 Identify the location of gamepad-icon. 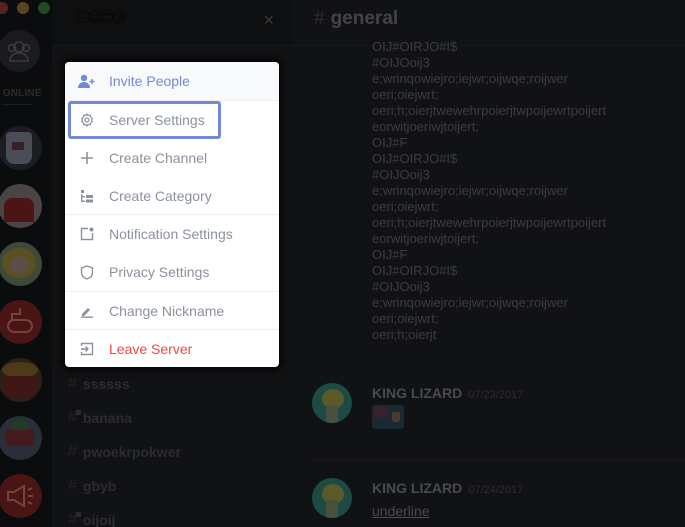
(20, 320).